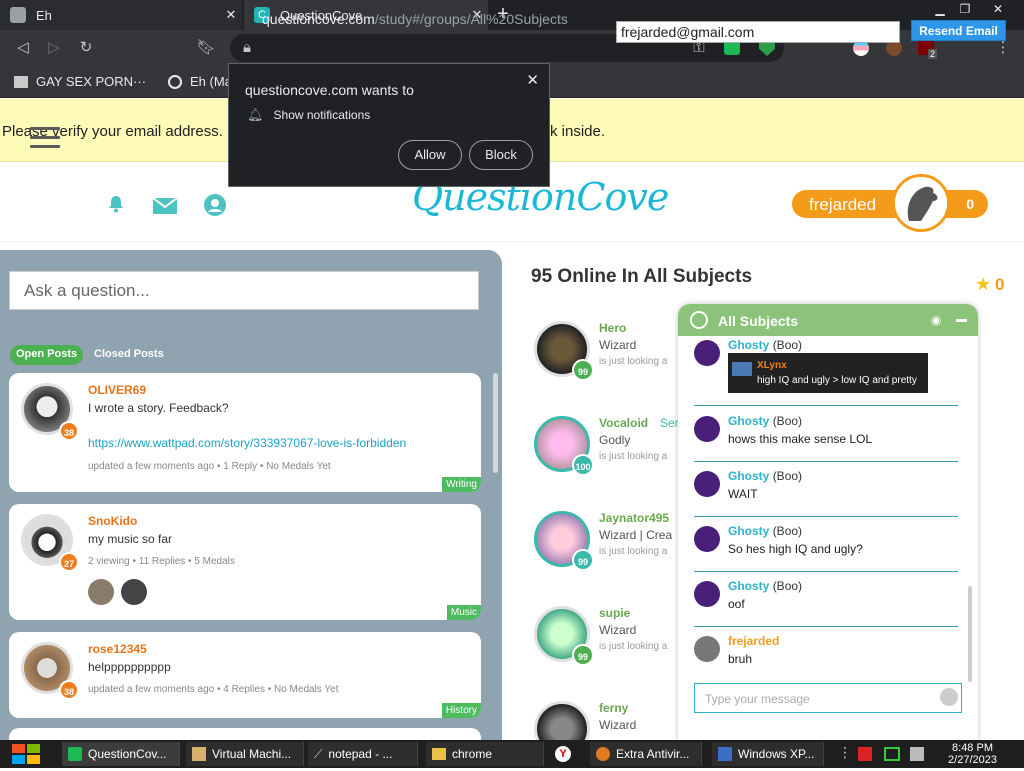 The width and height of the screenshot is (1024, 771). Describe the element at coordinates (892, 754) in the screenshot. I see `network-tray-icon` at that location.